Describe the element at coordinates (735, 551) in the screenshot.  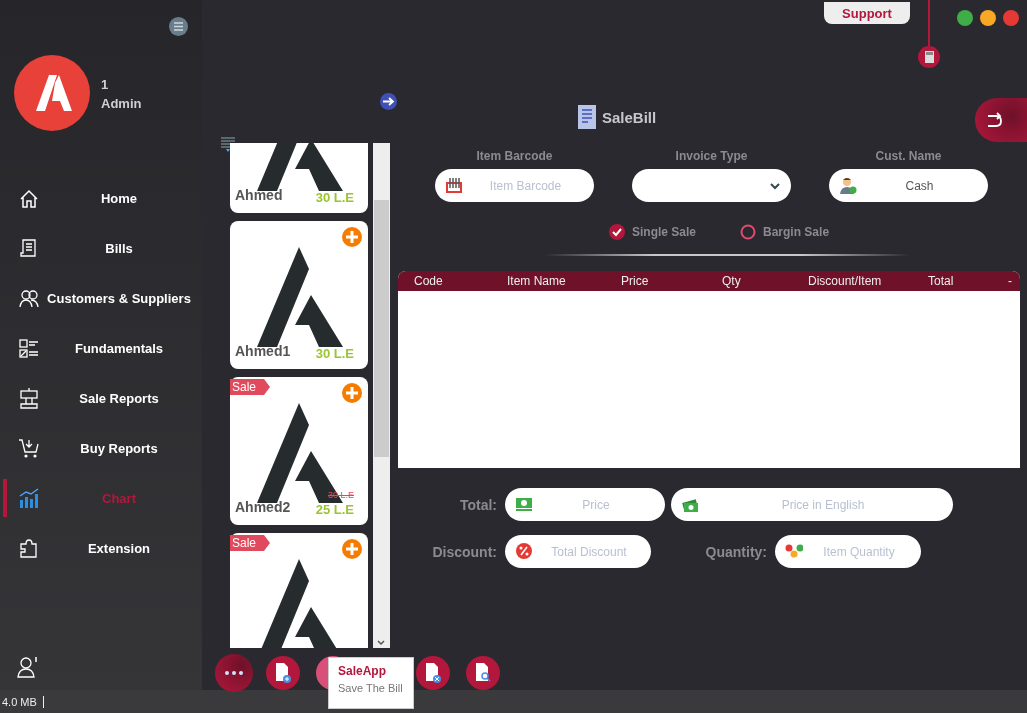
I see `total-label: Quantity:` at that location.